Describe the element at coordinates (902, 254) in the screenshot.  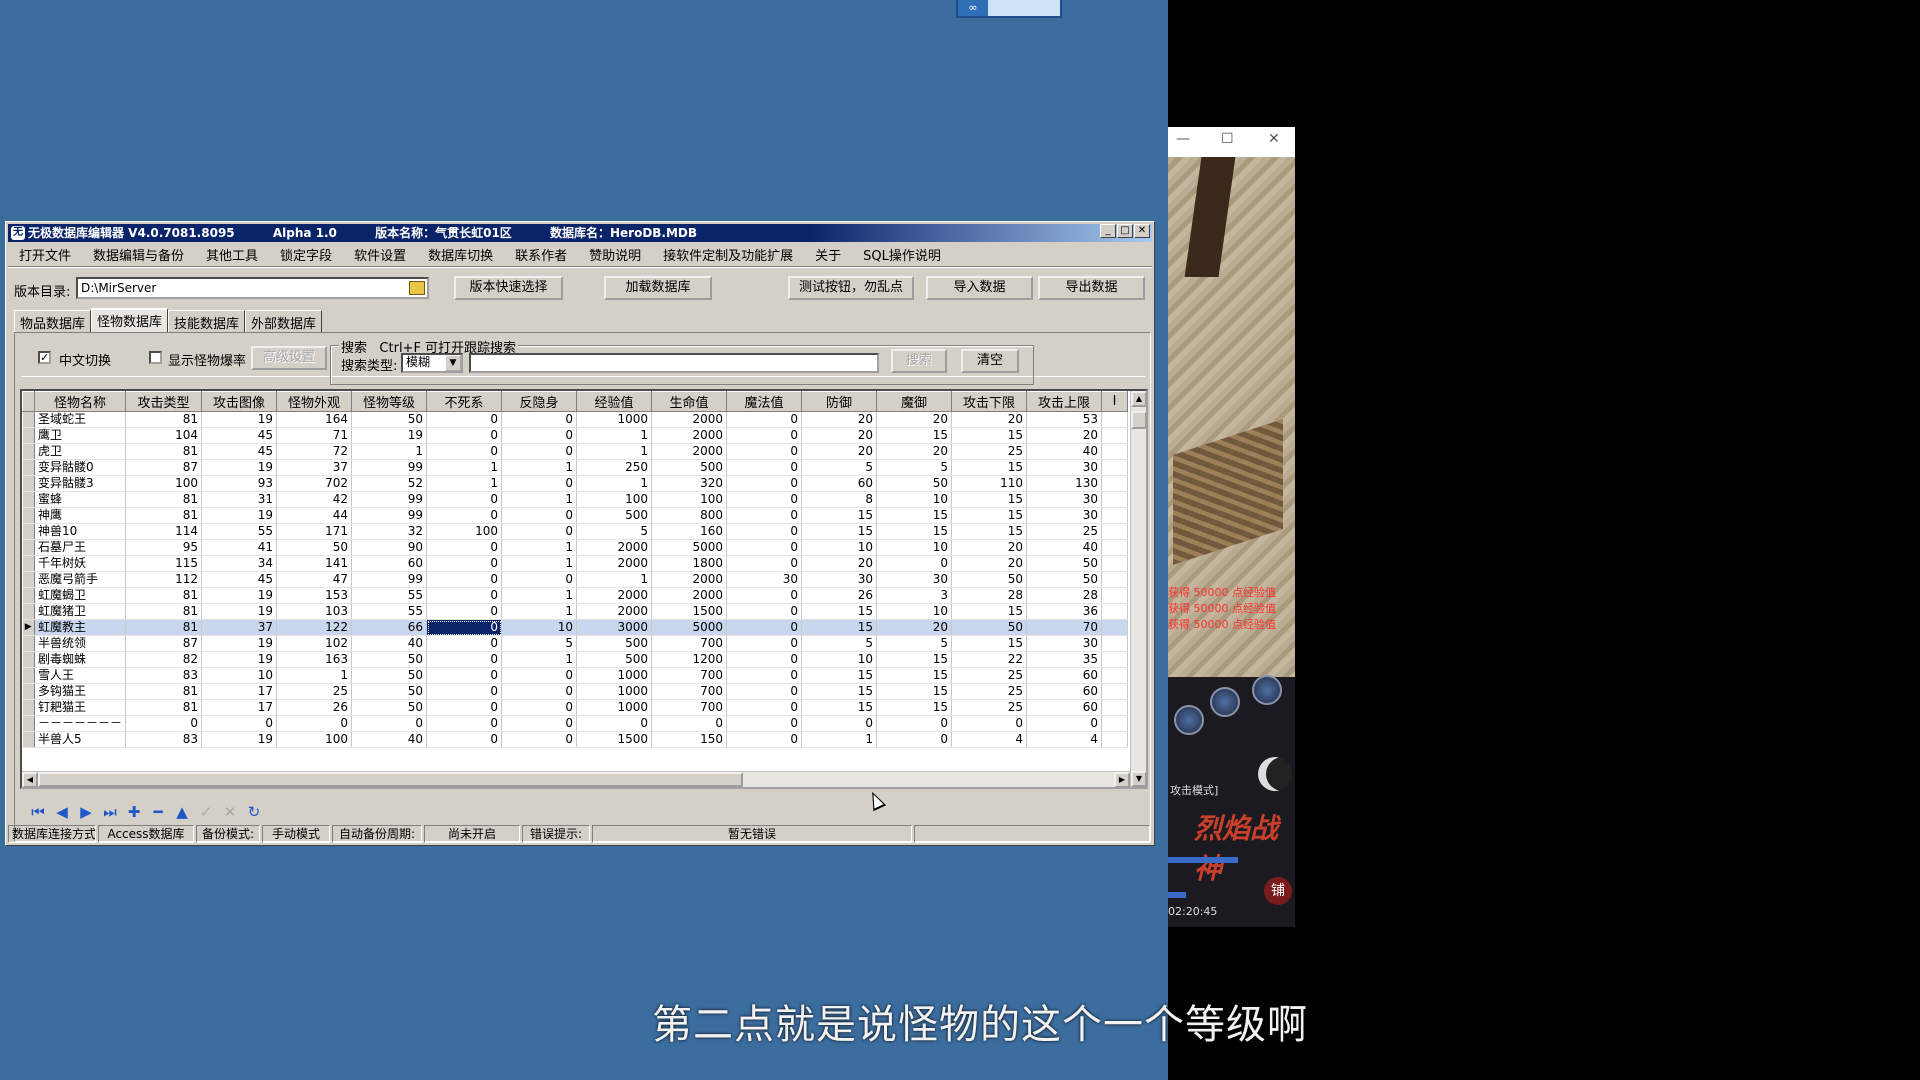
I see `menu-sql-help: SQL操作说明` at that location.